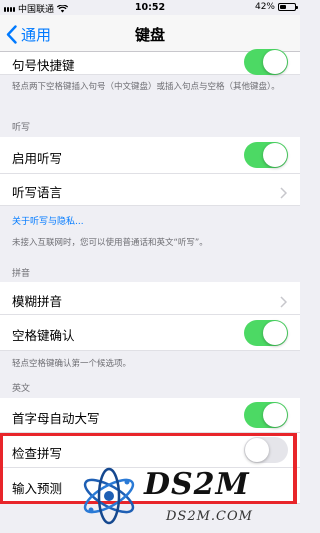 The height and width of the screenshot is (533, 320). Describe the element at coordinates (21, 274) in the screenshot. I see `pinyin-section-header: 拼音` at that location.